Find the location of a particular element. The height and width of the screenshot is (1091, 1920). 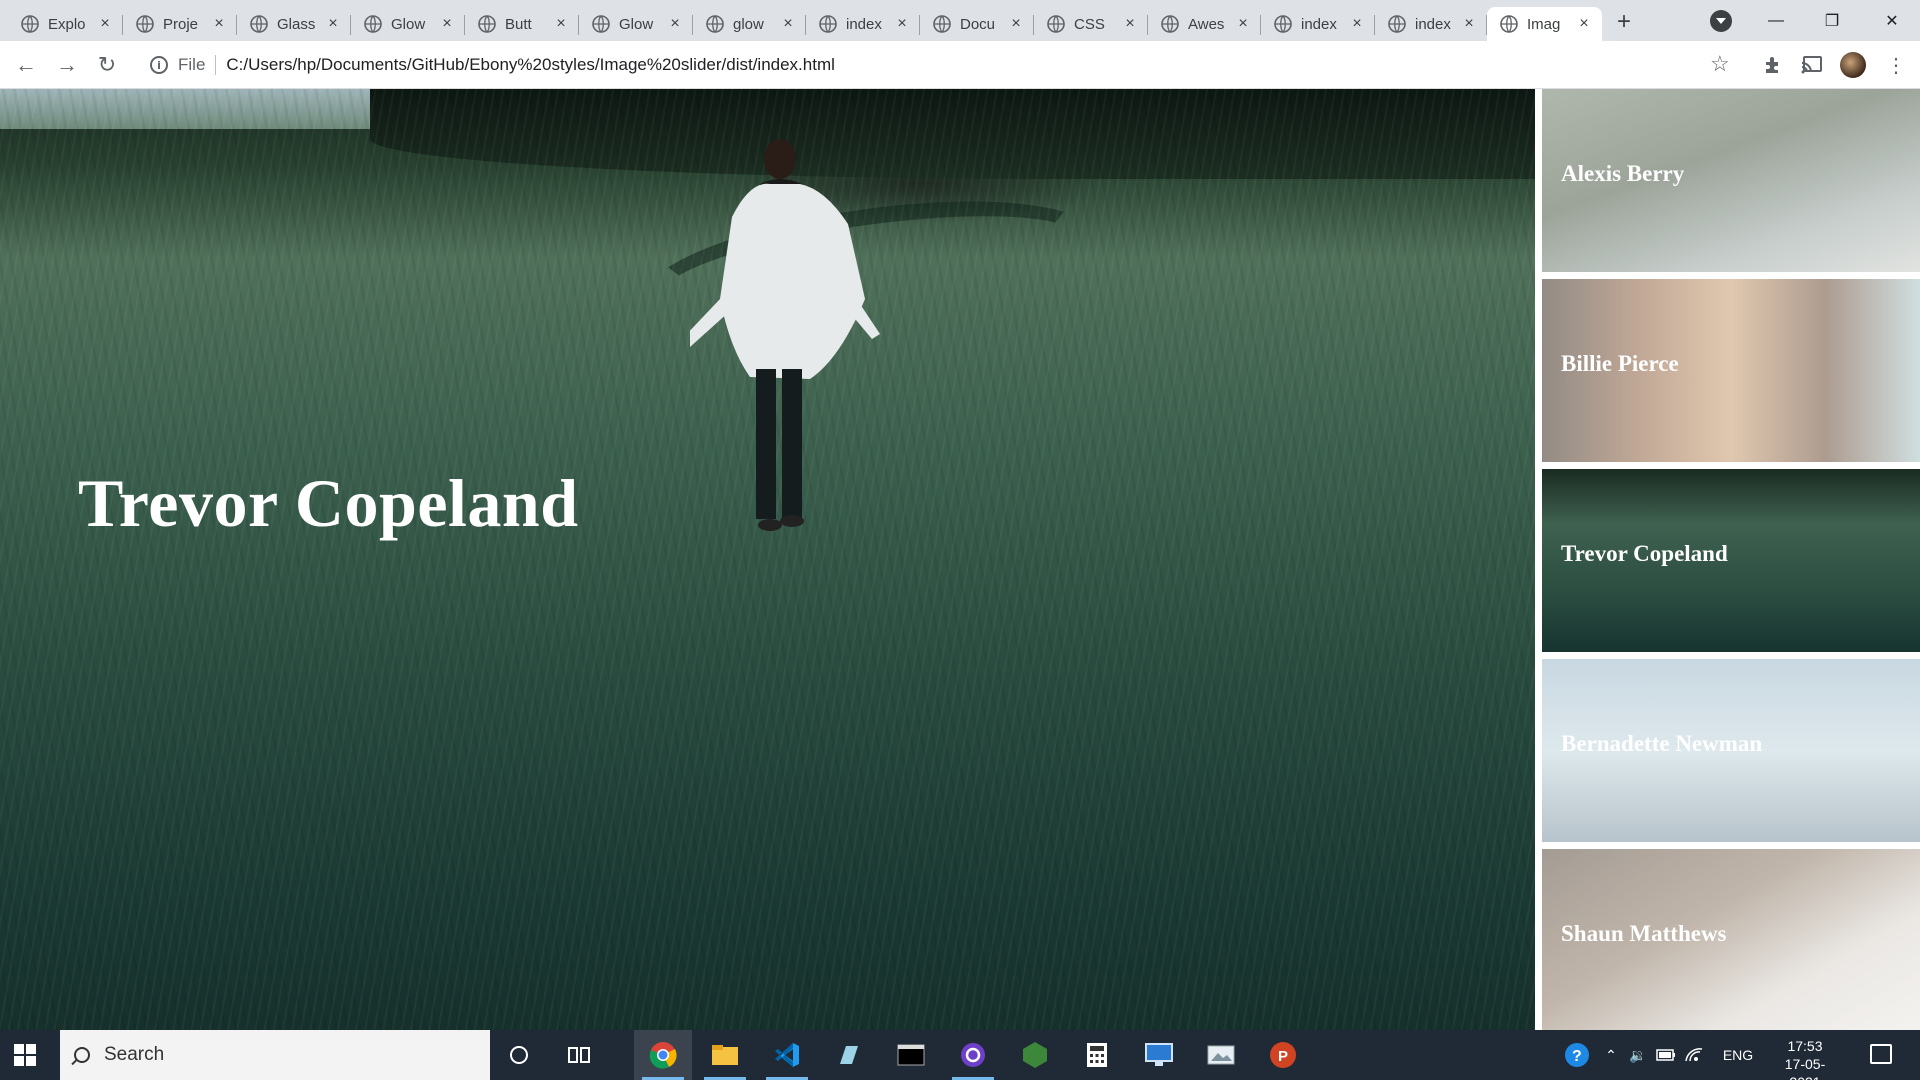

clock-date: 17-05-2021 is located at coordinates (1805, 1073).